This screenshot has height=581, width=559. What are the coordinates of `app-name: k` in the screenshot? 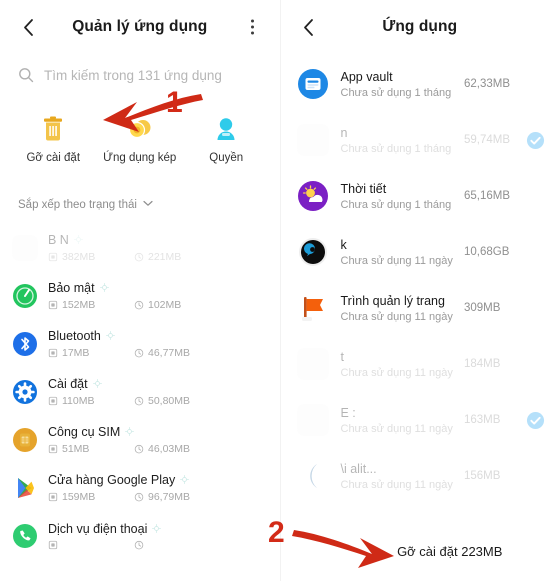 It's located at (343, 244).